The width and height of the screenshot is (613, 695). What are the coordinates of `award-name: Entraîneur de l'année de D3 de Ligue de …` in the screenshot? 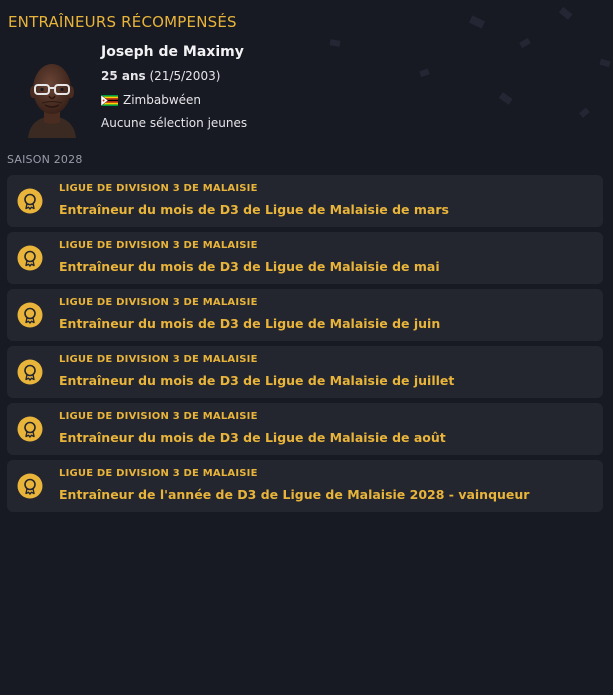 It's located at (294, 494).